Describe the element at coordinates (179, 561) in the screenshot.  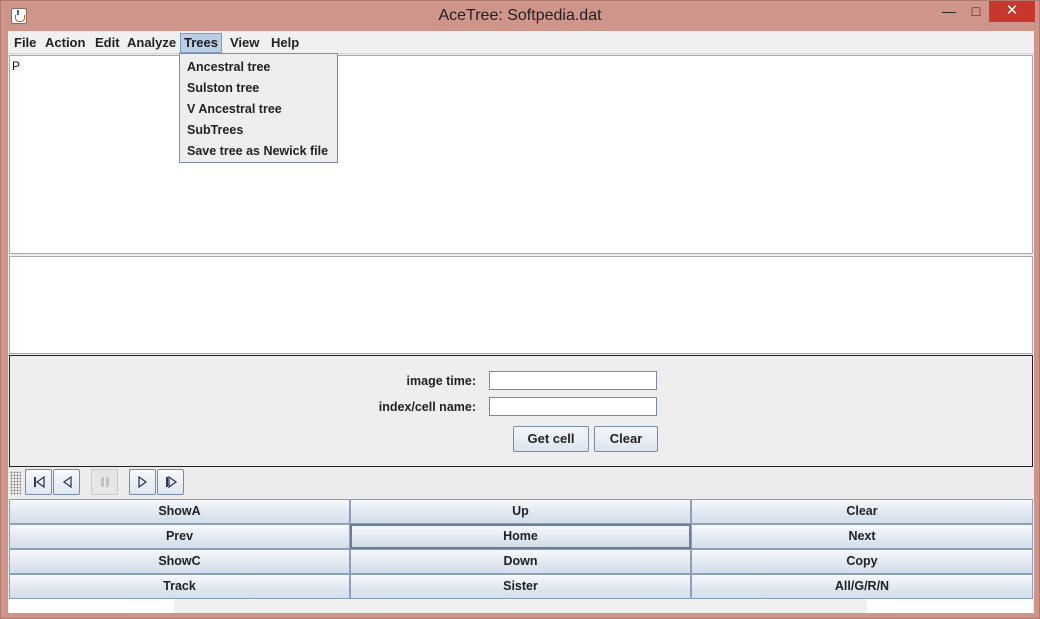
I see `showc-button: ShowC` at that location.